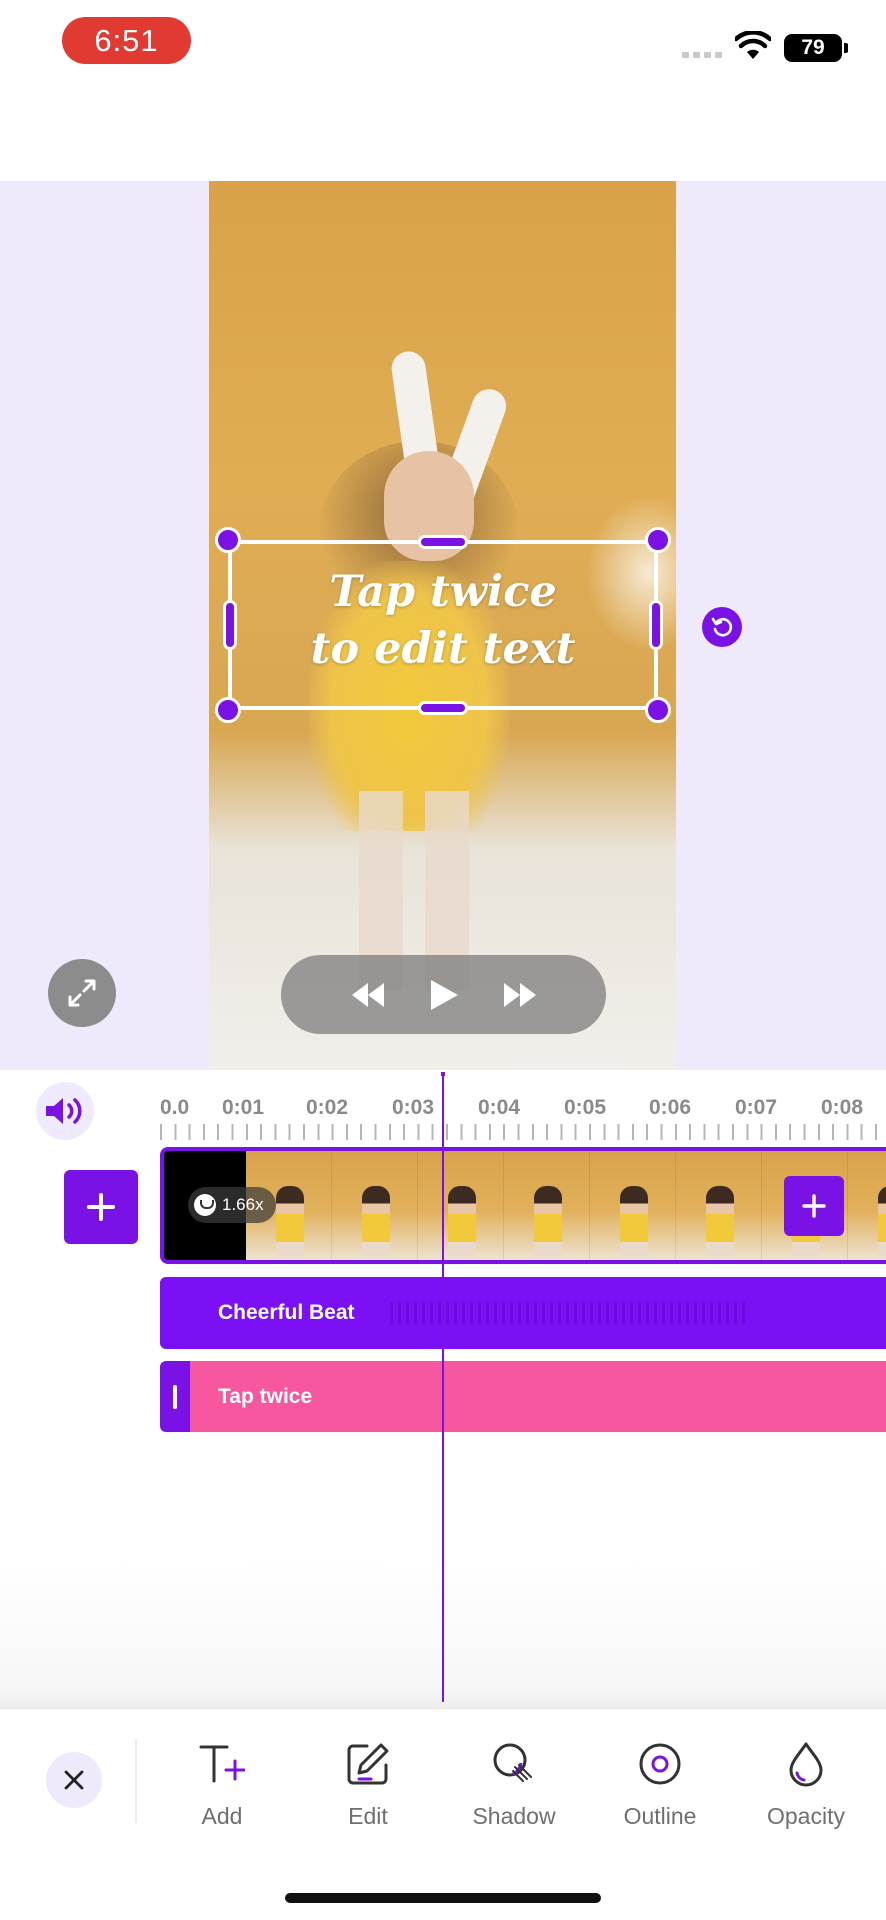  What do you see at coordinates (806, 1794) in the screenshot?
I see `tool-opacity: Opacity` at bounding box center [806, 1794].